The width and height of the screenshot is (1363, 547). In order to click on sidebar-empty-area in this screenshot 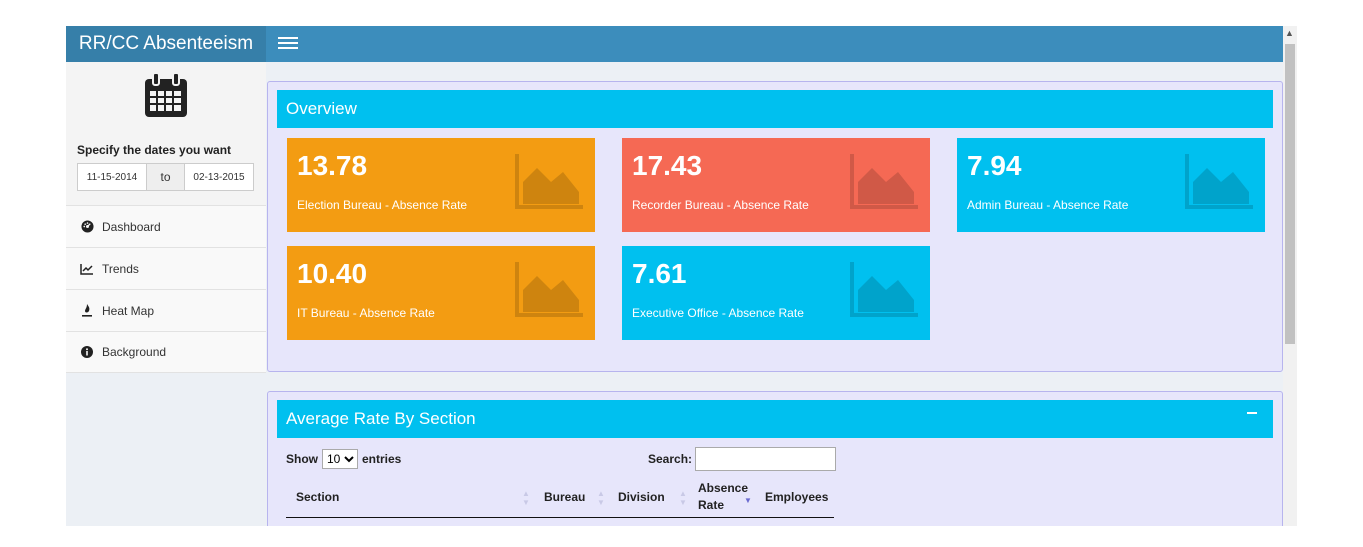, I will do `click(166, 449)`.